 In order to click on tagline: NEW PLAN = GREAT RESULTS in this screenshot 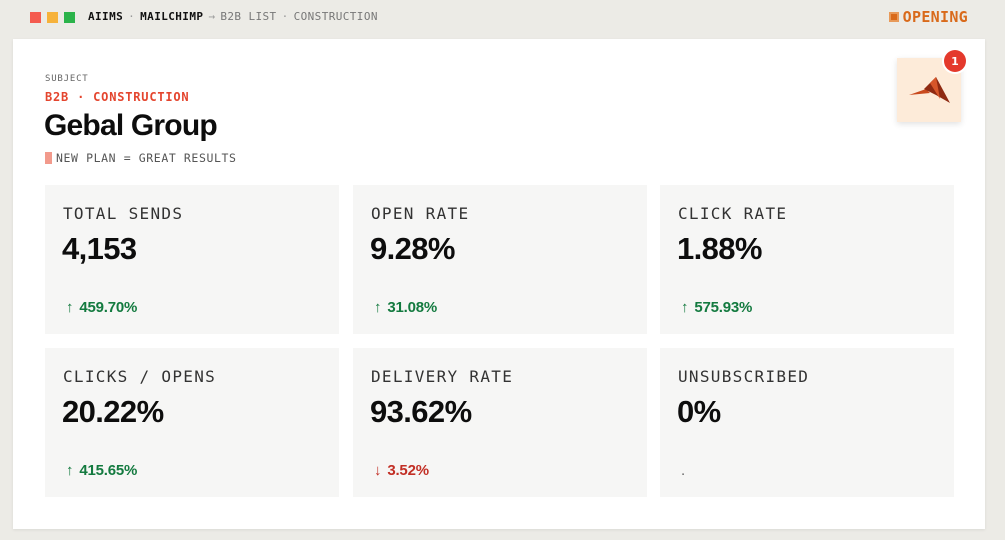, I will do `click(141, 158)`.